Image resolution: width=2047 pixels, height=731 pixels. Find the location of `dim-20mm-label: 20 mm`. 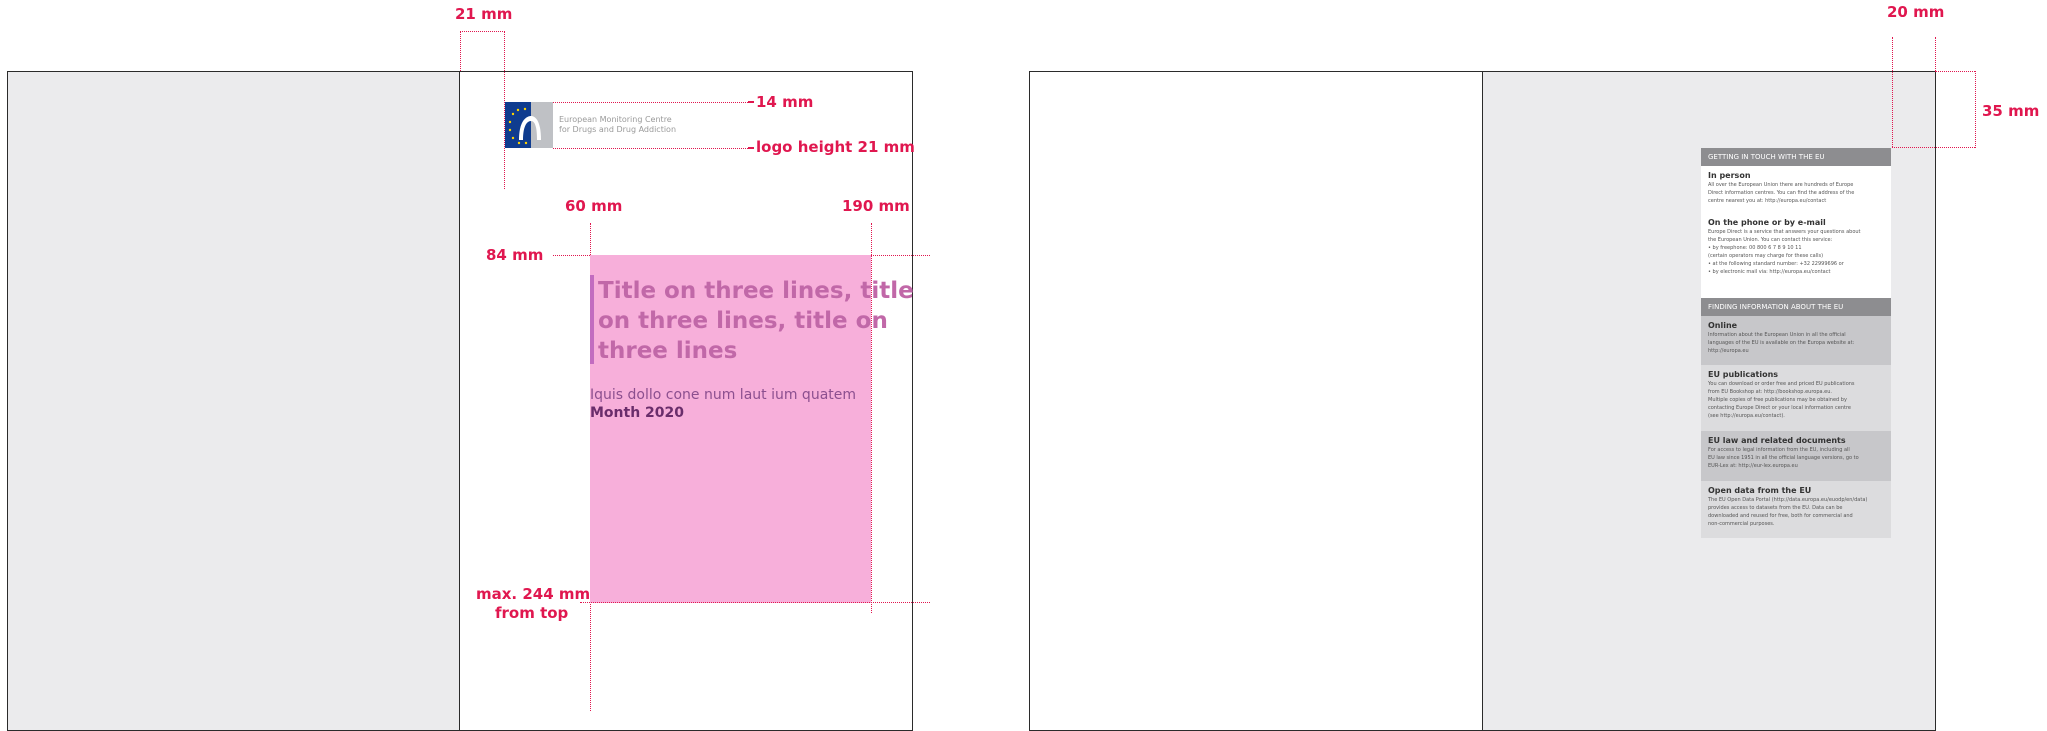

dim-20mm-label: 20 mm is located at coordinates (1916, 12).